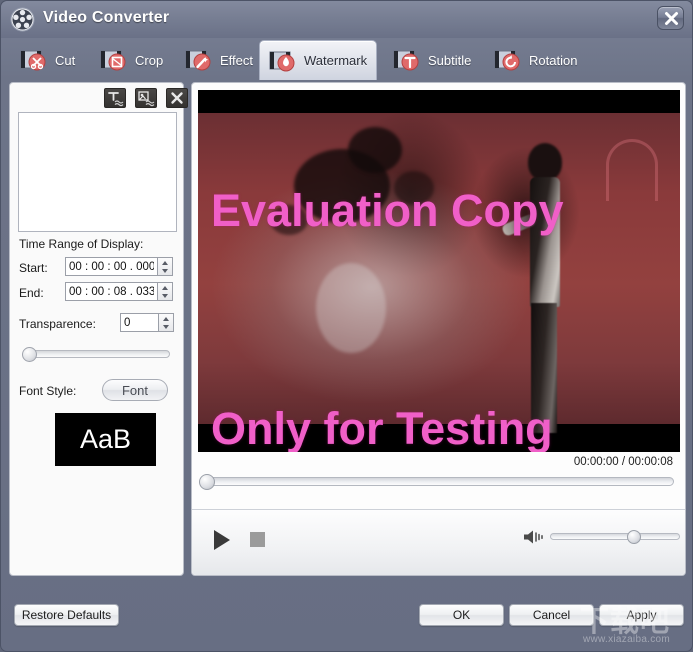 Image resolution: width=693 pixels, height=652 pixels. I want to click on tab-label: Effect, so click(237, 60).